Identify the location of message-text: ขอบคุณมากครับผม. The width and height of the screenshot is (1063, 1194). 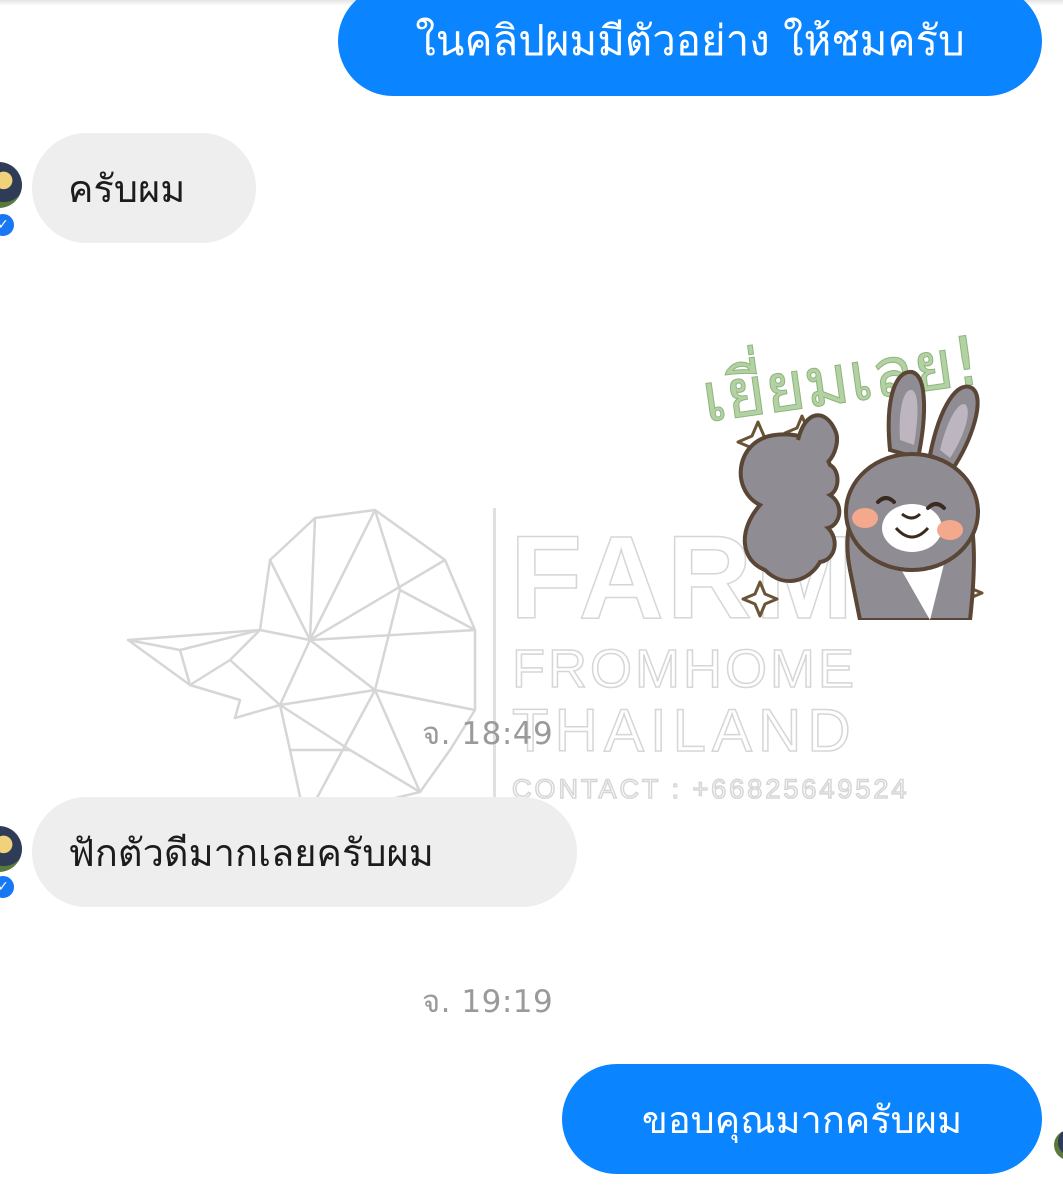
(802, 1119).